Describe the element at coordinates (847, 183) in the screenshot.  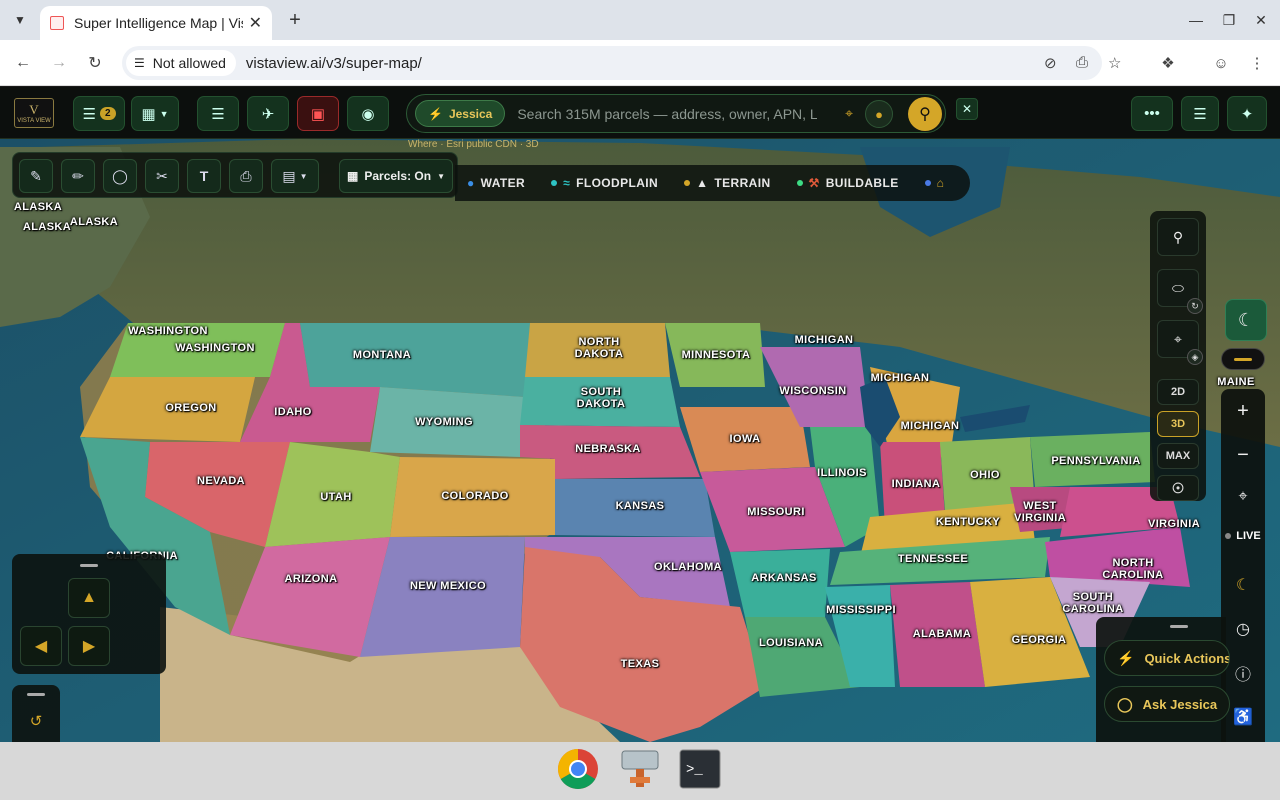
I see `layer-chip-buildable: ⚒ BUILDABLE` at that location.